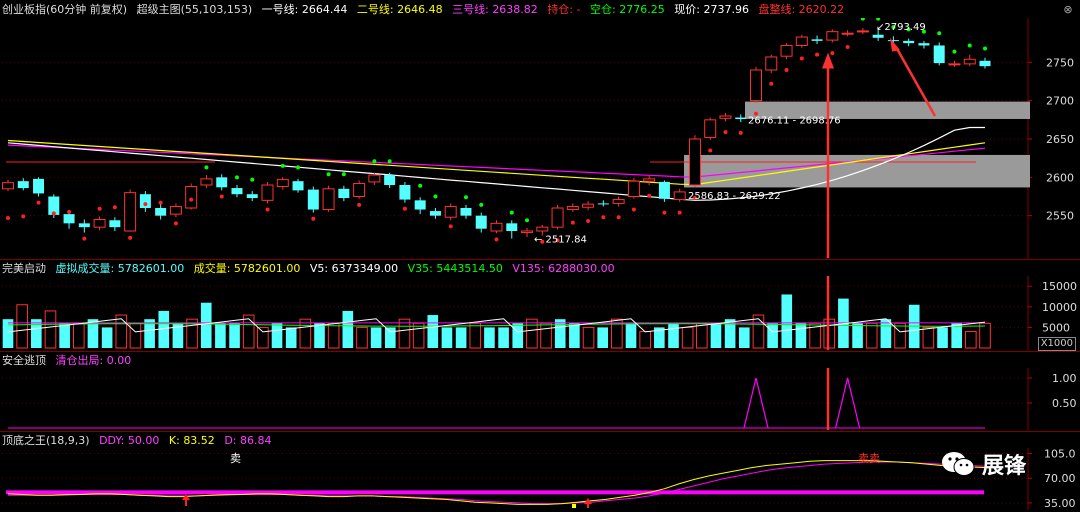  I want to click on main-indicator-name: 超级主图(55,103,153), so click(195, 9).